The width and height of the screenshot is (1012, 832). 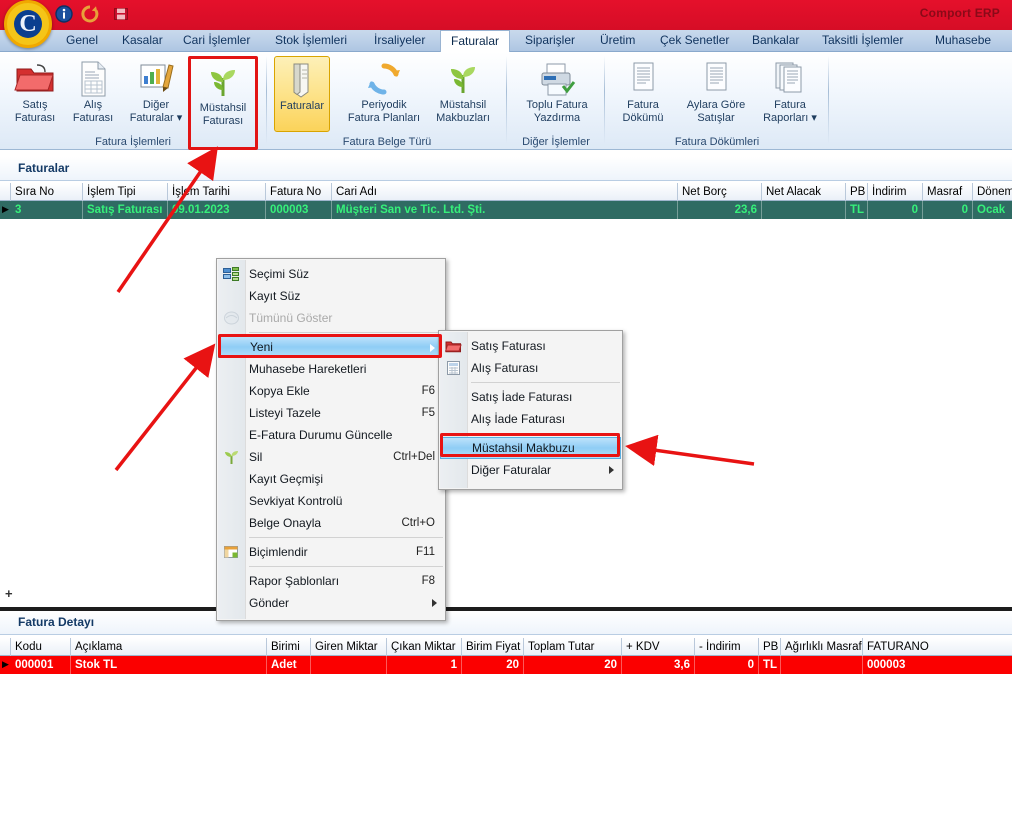 I want to click on col-kodu: Kodu, so click(x=41, y=647).